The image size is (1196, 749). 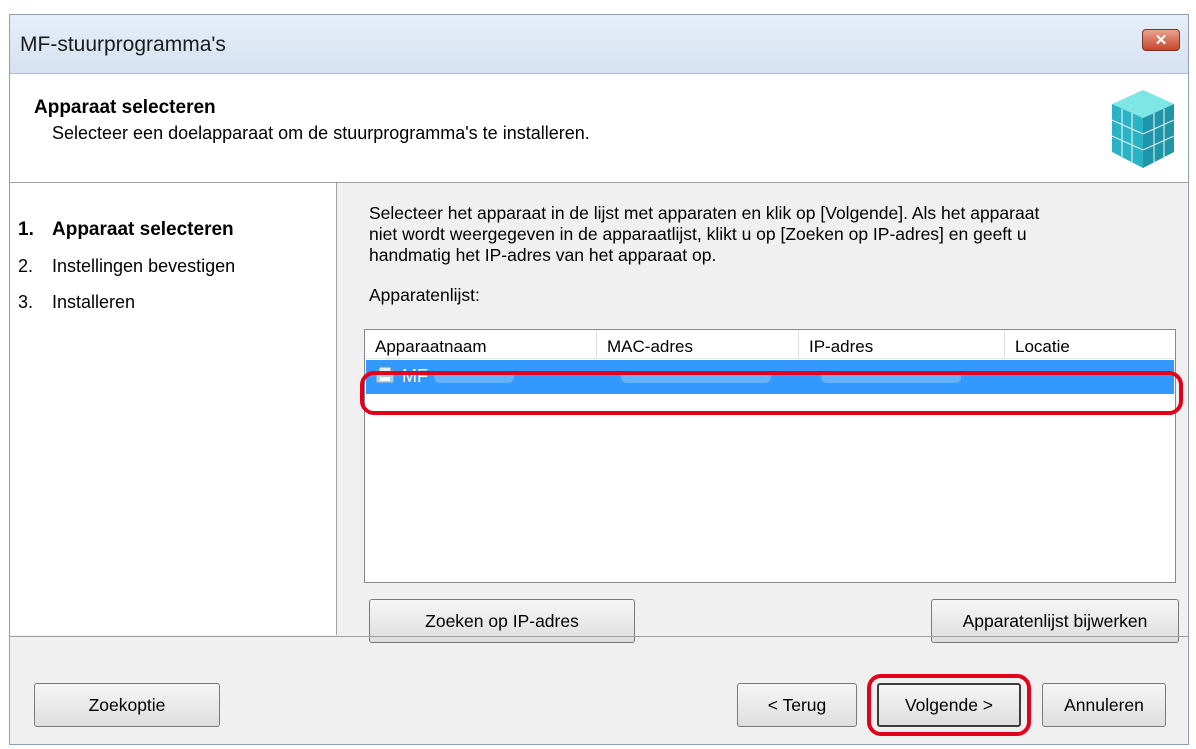 What do you see at coordinates (1090, 344) in the screenshot?
I see `column-location: Locatie` at bounding box center [1090, 344].